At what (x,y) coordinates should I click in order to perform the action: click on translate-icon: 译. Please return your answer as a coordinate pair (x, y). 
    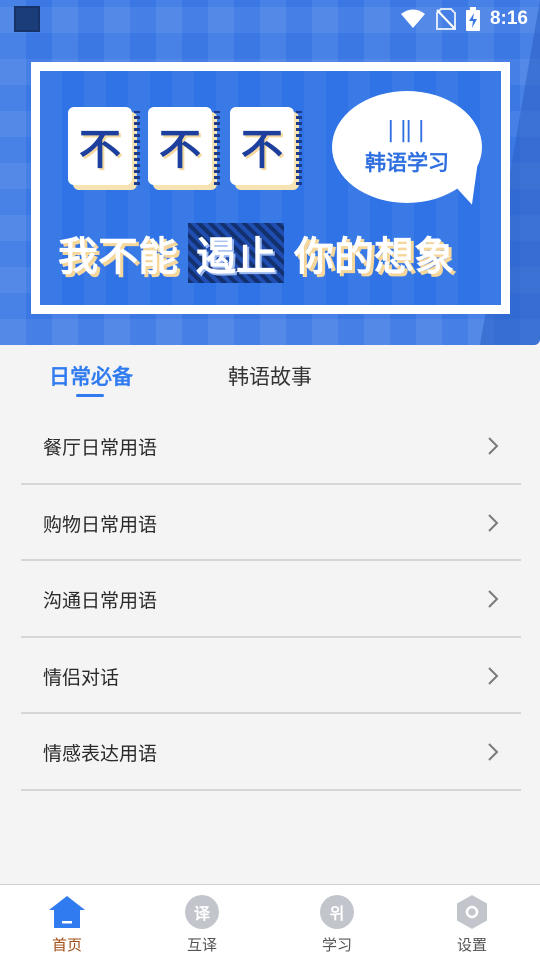
    Looking at the image, I should click on (202, 912).